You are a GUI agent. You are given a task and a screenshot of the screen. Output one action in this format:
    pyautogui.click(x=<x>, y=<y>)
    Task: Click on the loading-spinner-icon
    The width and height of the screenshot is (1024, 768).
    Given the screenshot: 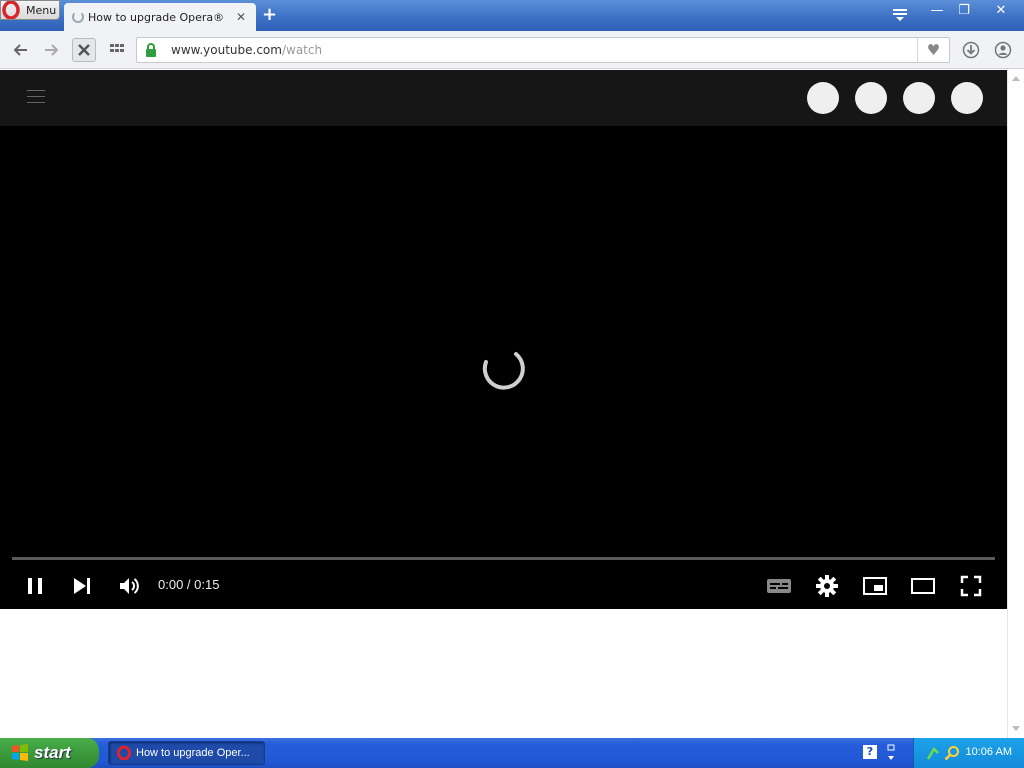 What is the action you would take?
    pyautogui.click(x=78, y=17)
    